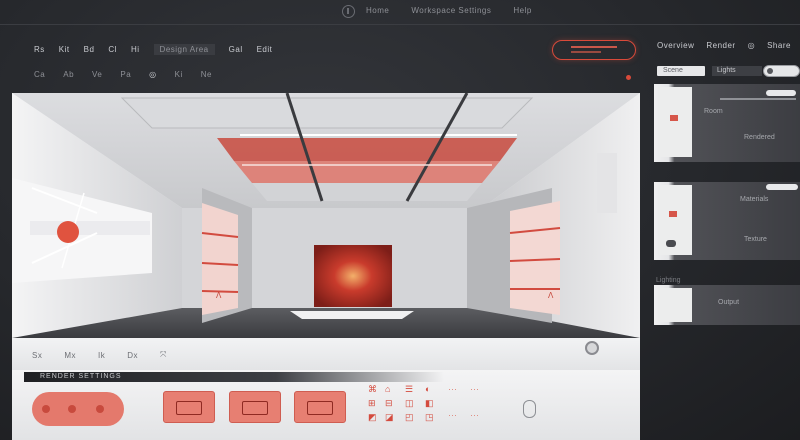 The image size is (800, 440). I want to click on toolbar-item-gal: Gal, so click(236, 49).